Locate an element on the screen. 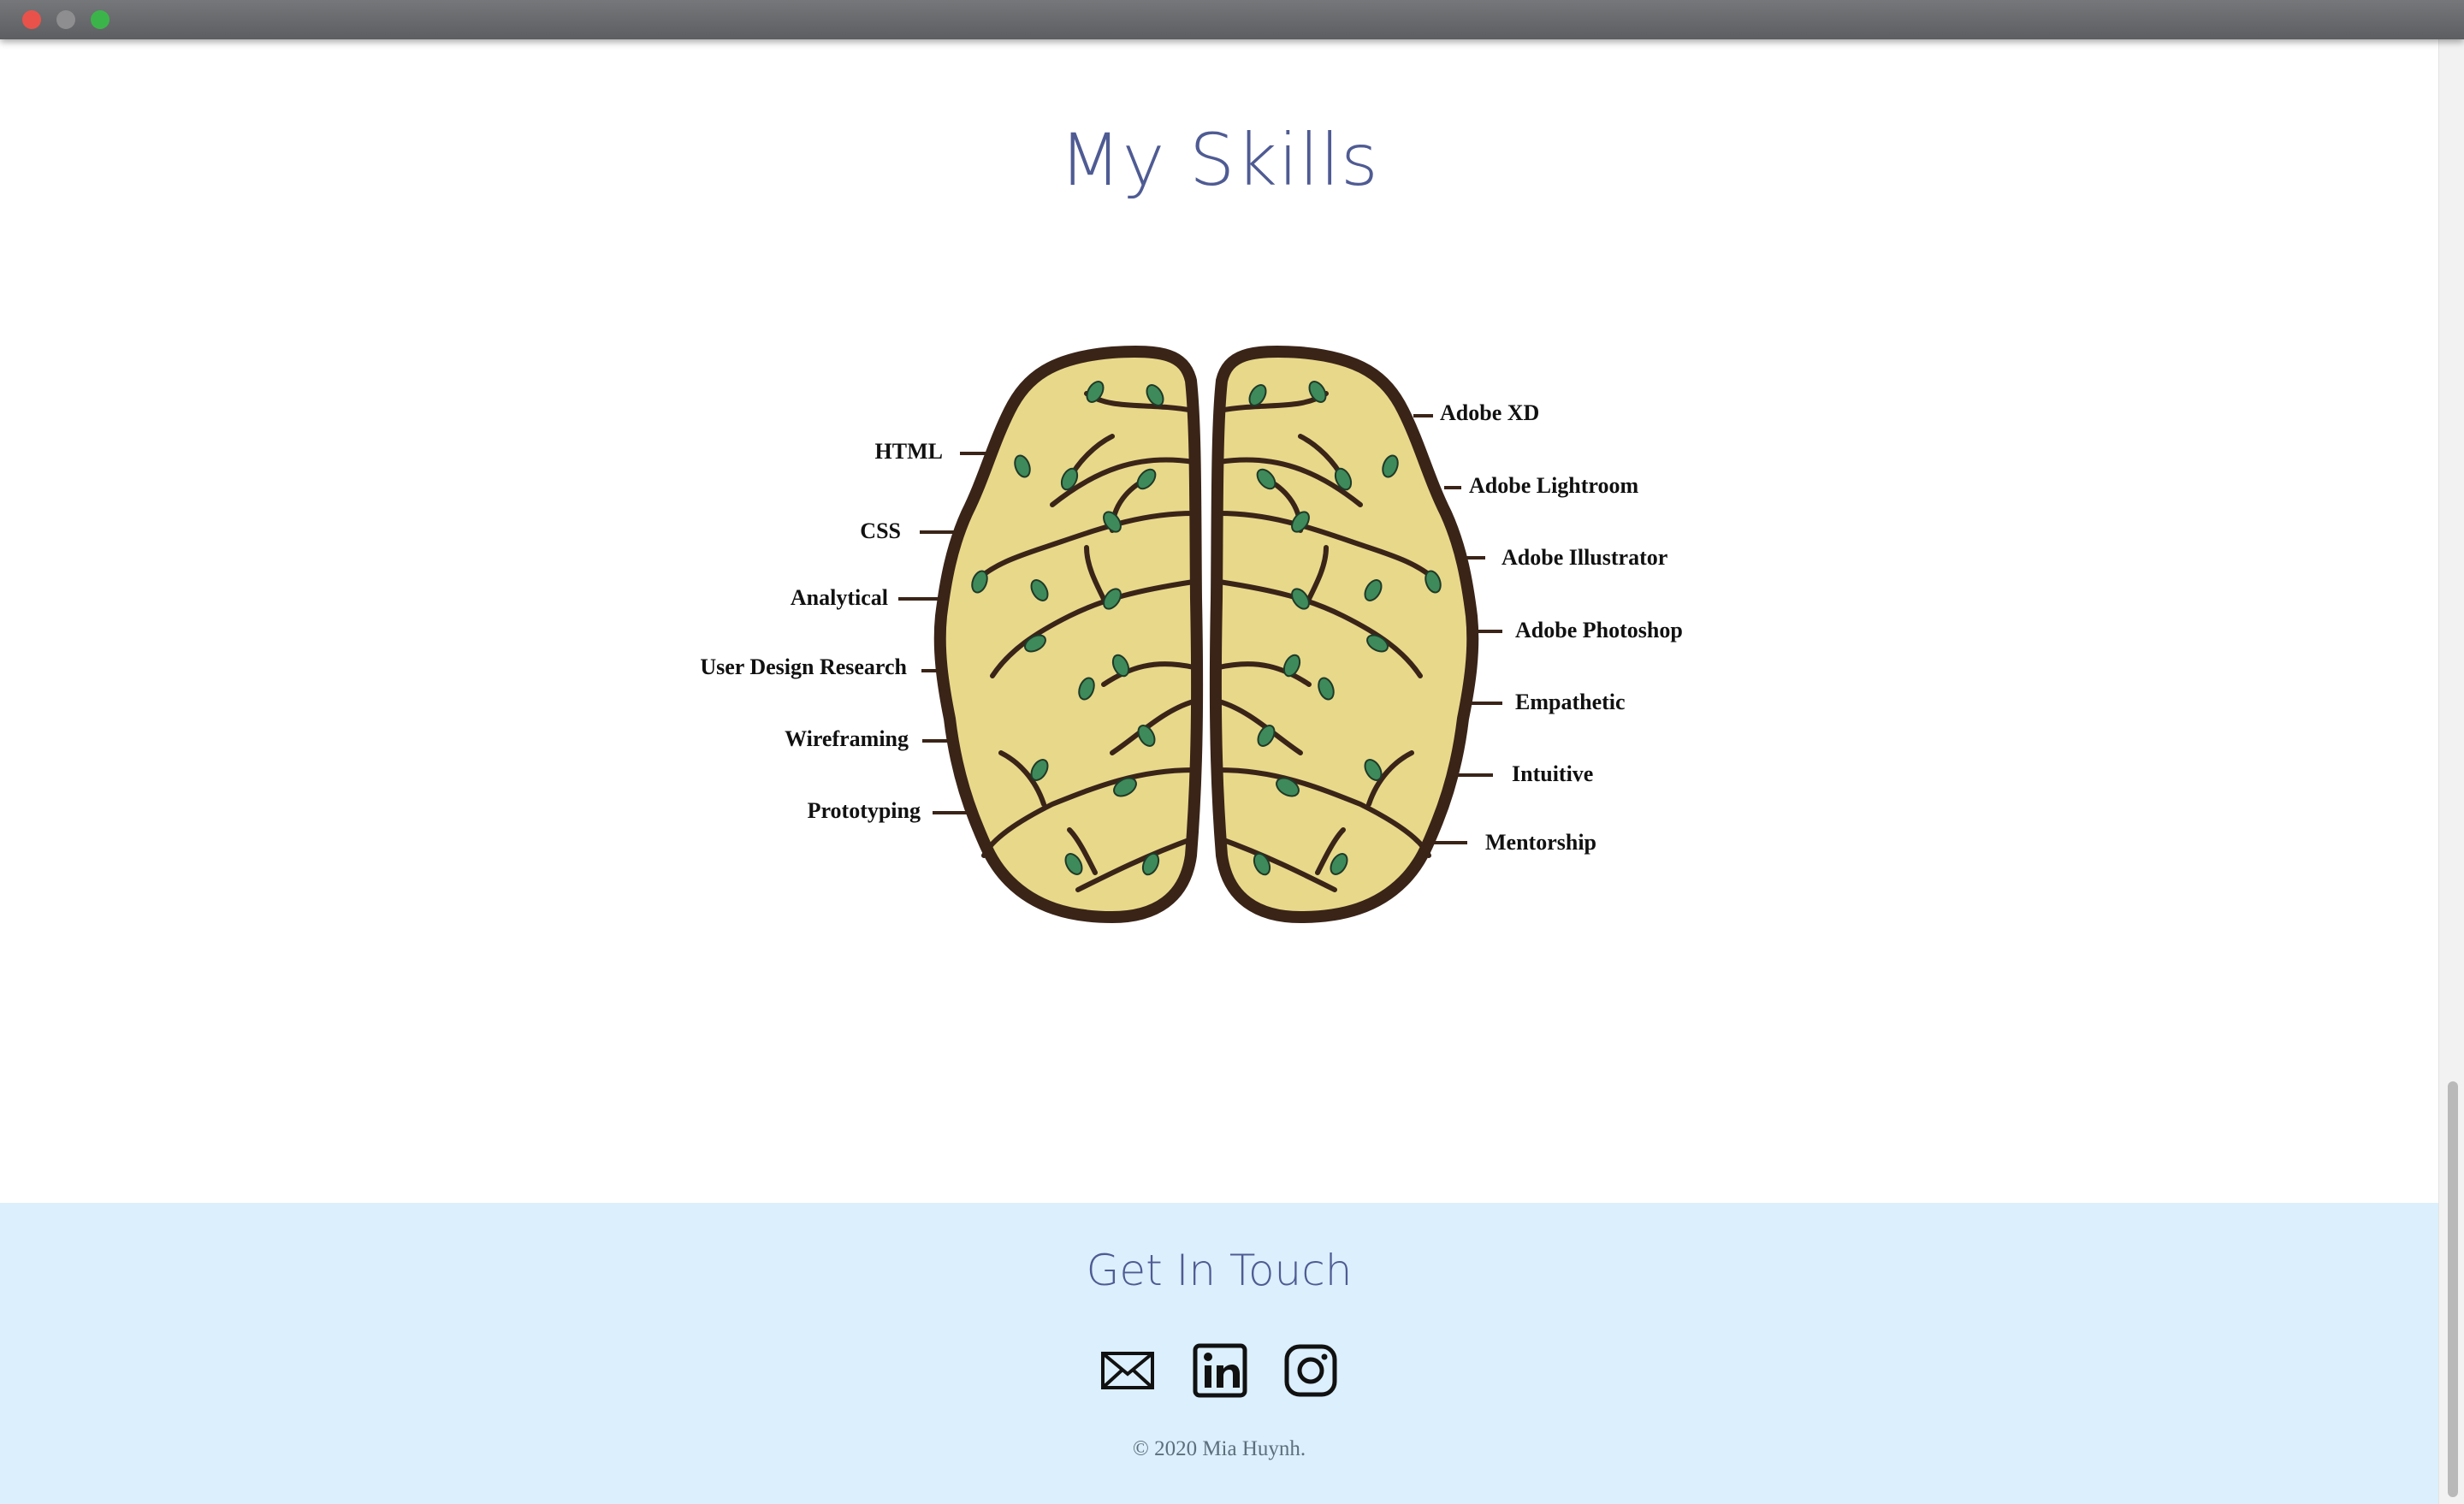  copyright-text: © 2020 Mia Huynh. is located at coordinates (1219, 1448).